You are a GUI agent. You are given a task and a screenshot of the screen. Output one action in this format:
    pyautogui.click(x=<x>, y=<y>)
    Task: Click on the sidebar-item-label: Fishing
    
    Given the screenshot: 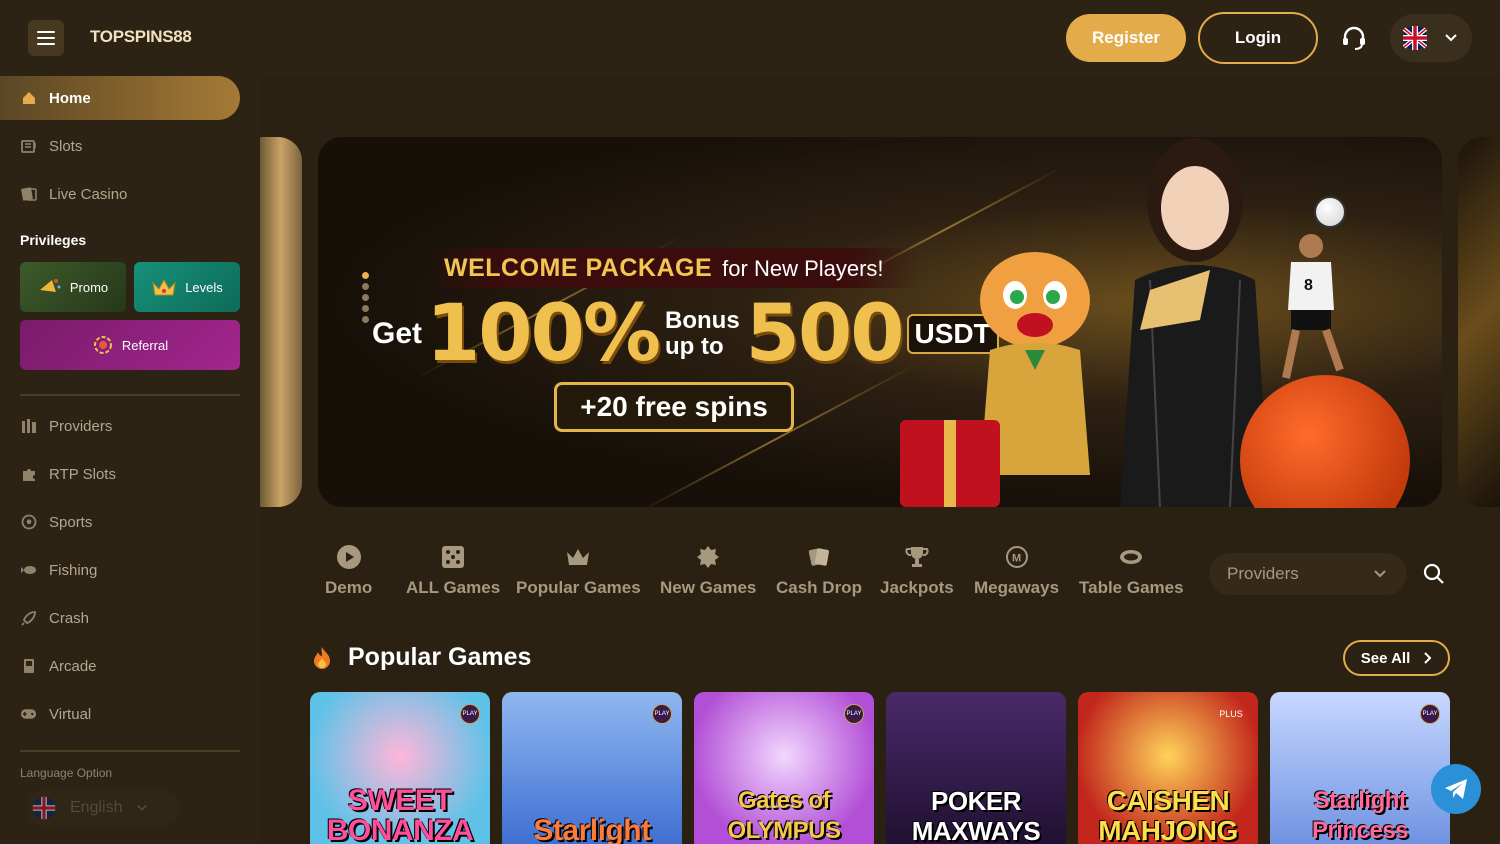 What is the action you would take?
    pyautogui.click(x=73, y=570)
    